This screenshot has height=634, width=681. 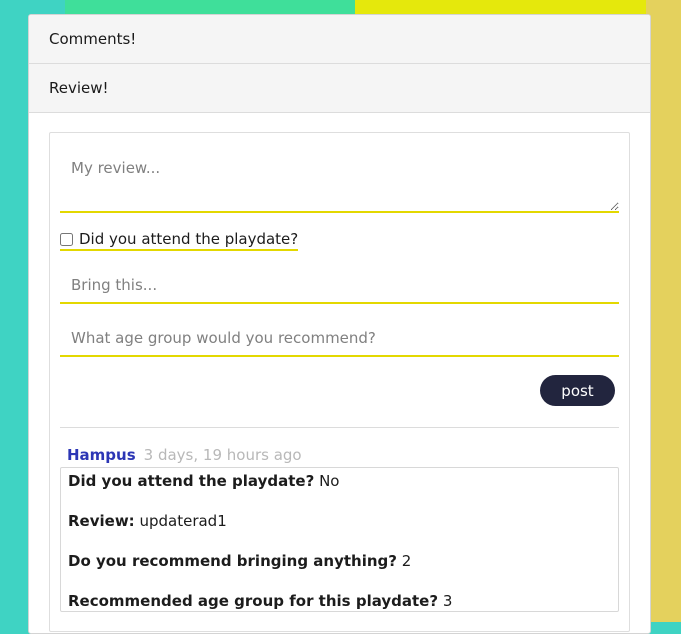 I want to click on comment-line-label: Recommended age group for this playdate?, so click(x=253, y=601).